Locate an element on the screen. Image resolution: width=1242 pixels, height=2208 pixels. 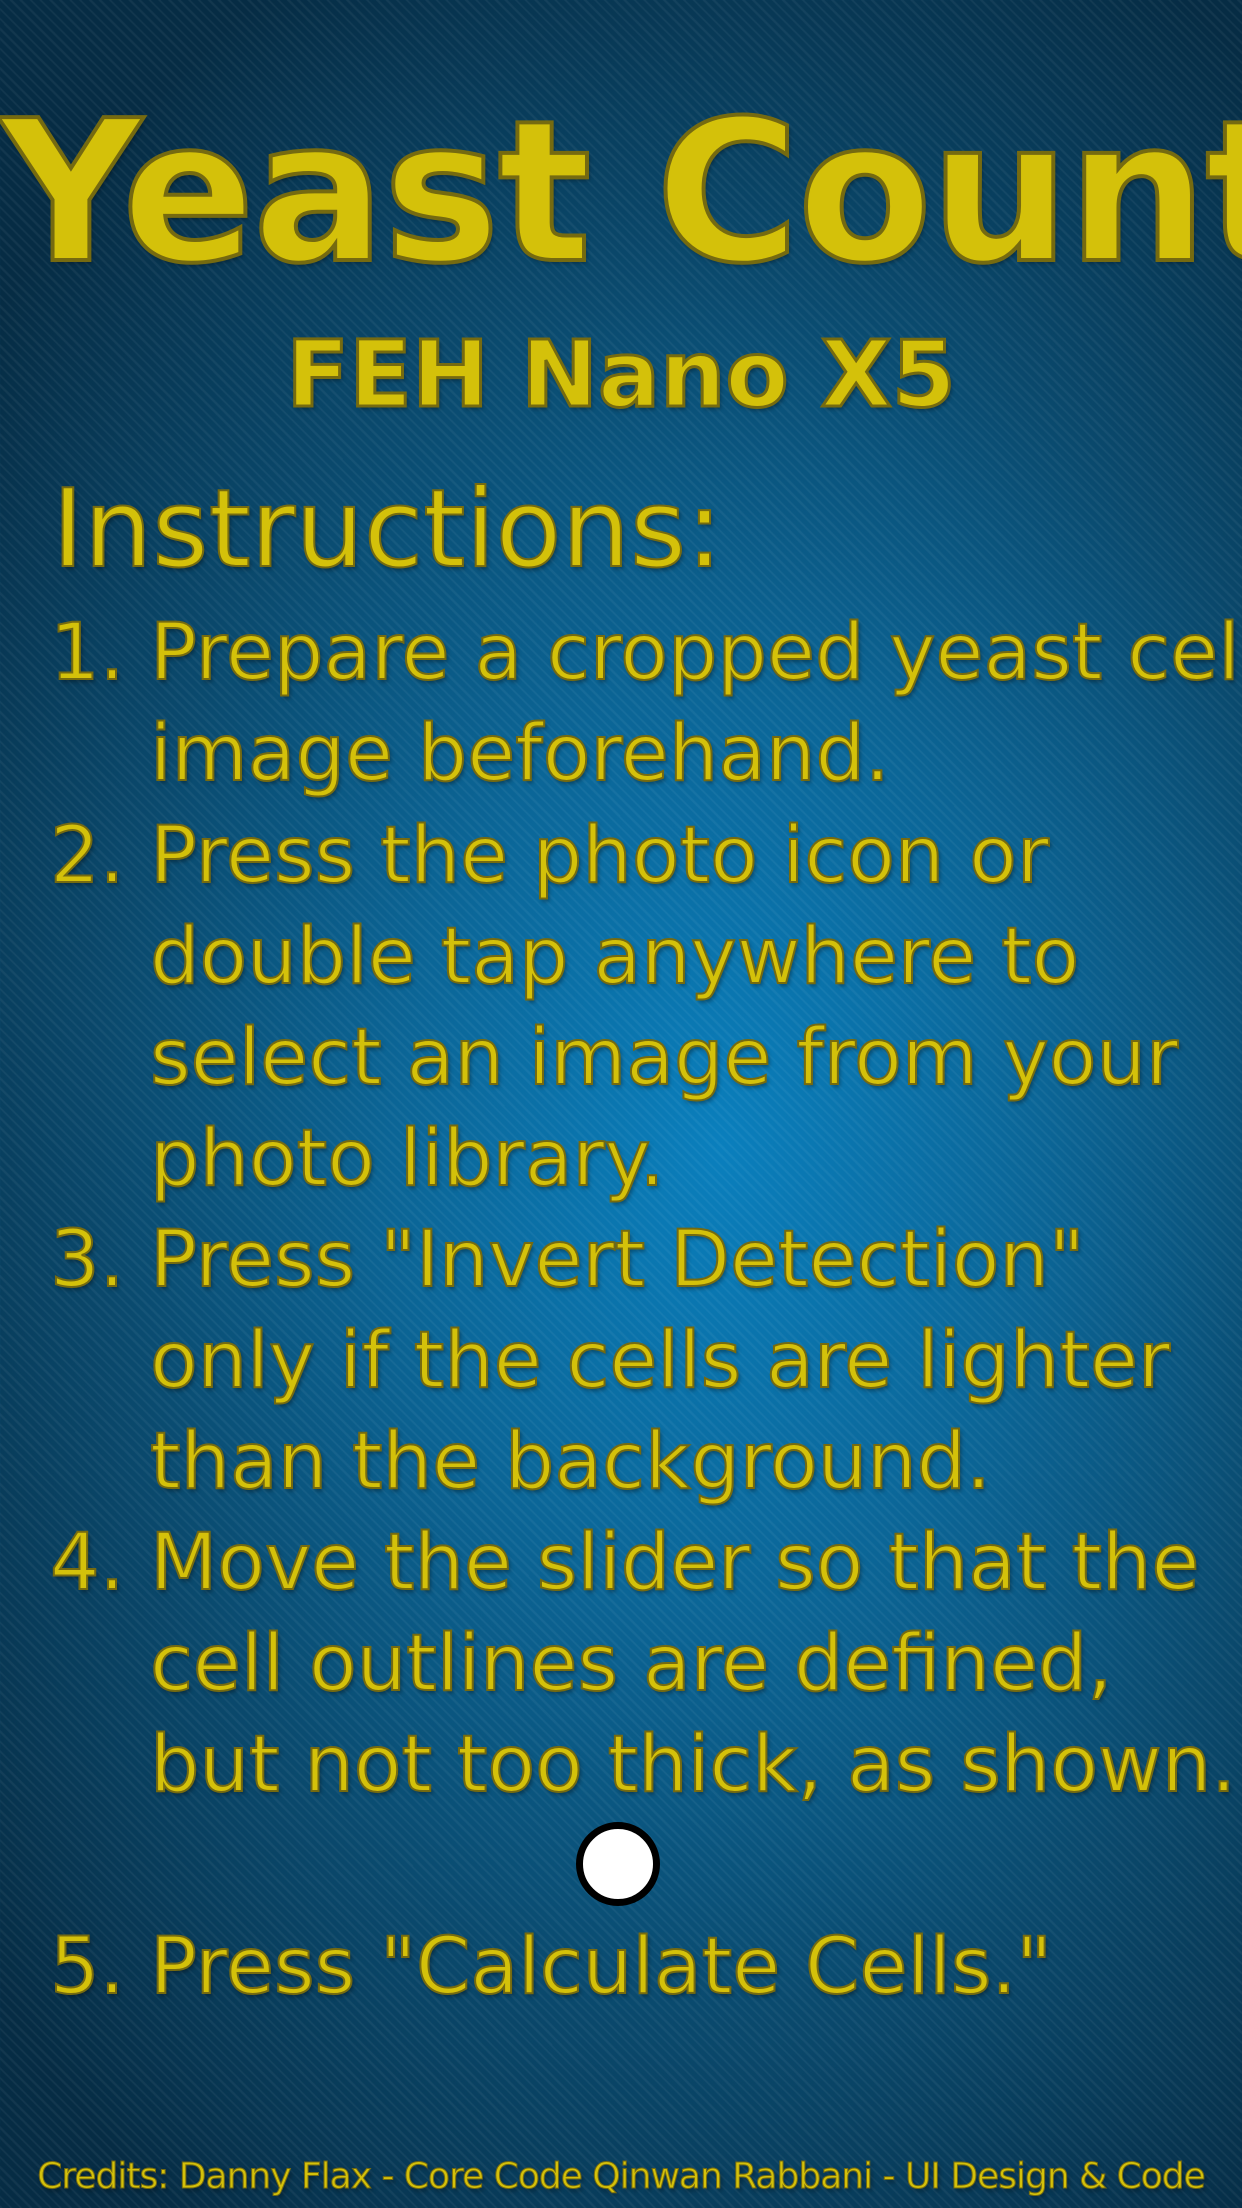
step-text-line: Prepare a cropped yeast cell is located at coordinates (695, 653).